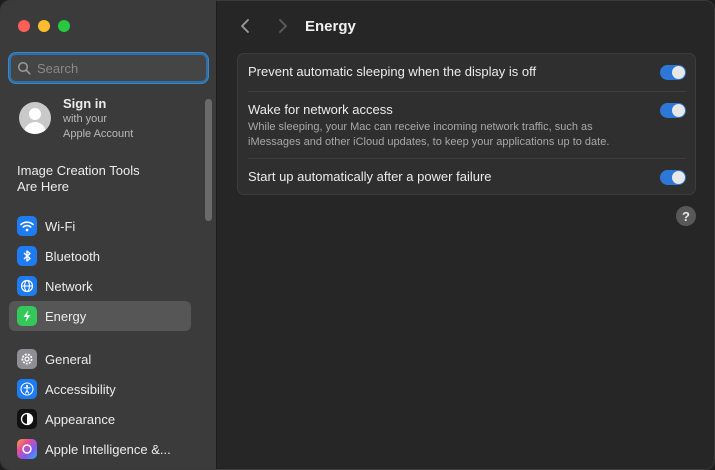  What do you see at coordinates (673, 177) in the screenshot?
I see `power-failure-toggle` at bounding box center [673, 177].